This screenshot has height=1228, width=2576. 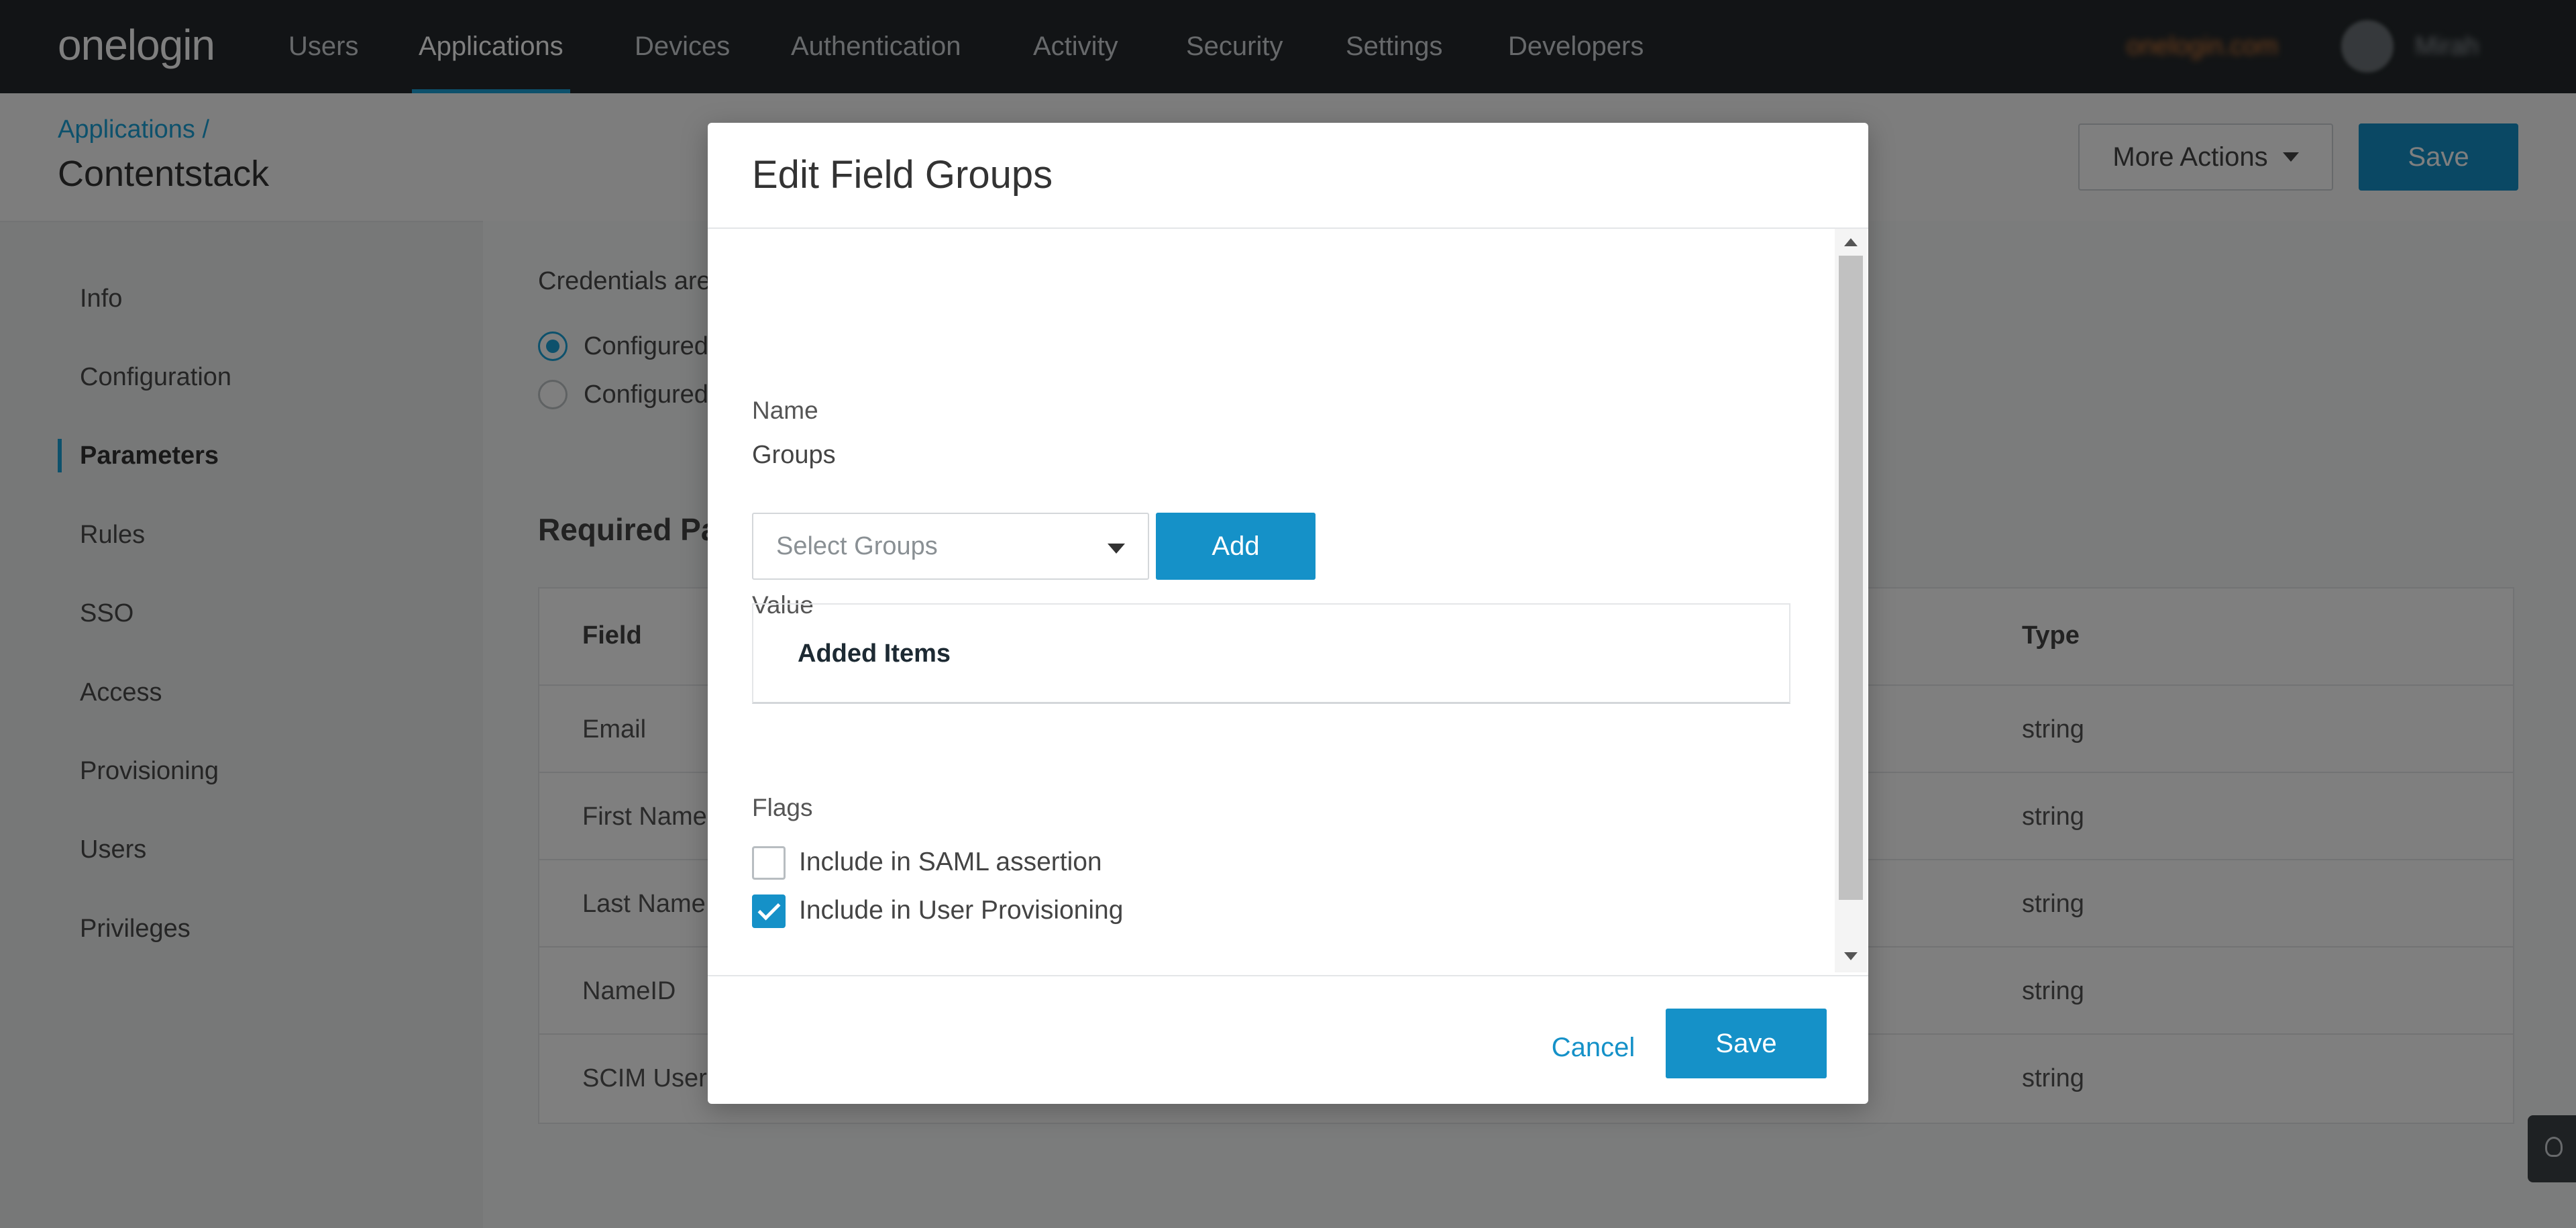 I want to click on dialog-header: Edit Field Groups, so click(x=1288, y=176).